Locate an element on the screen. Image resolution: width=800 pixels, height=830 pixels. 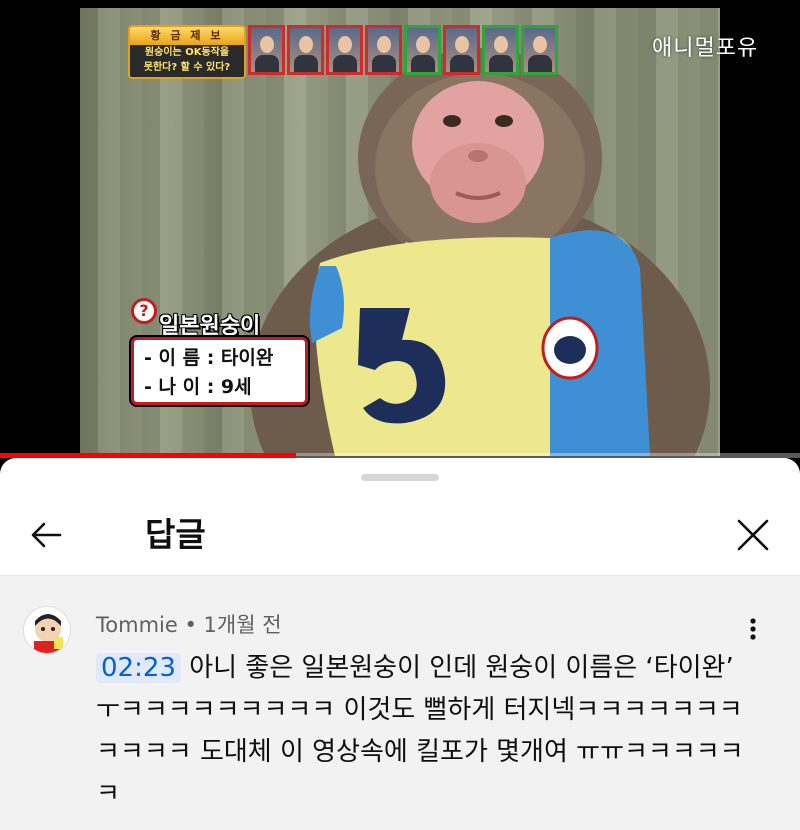
comment-time: 1개월 전 is located at coordinates (242, 625).